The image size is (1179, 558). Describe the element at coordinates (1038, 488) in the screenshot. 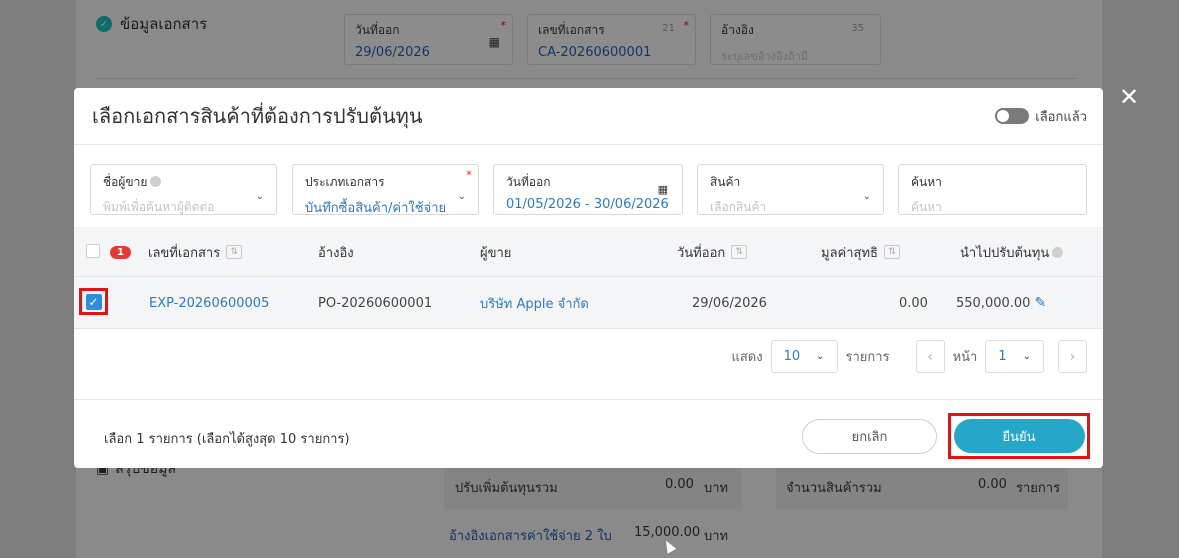

I see `qty-unit: รายการ` at that location.